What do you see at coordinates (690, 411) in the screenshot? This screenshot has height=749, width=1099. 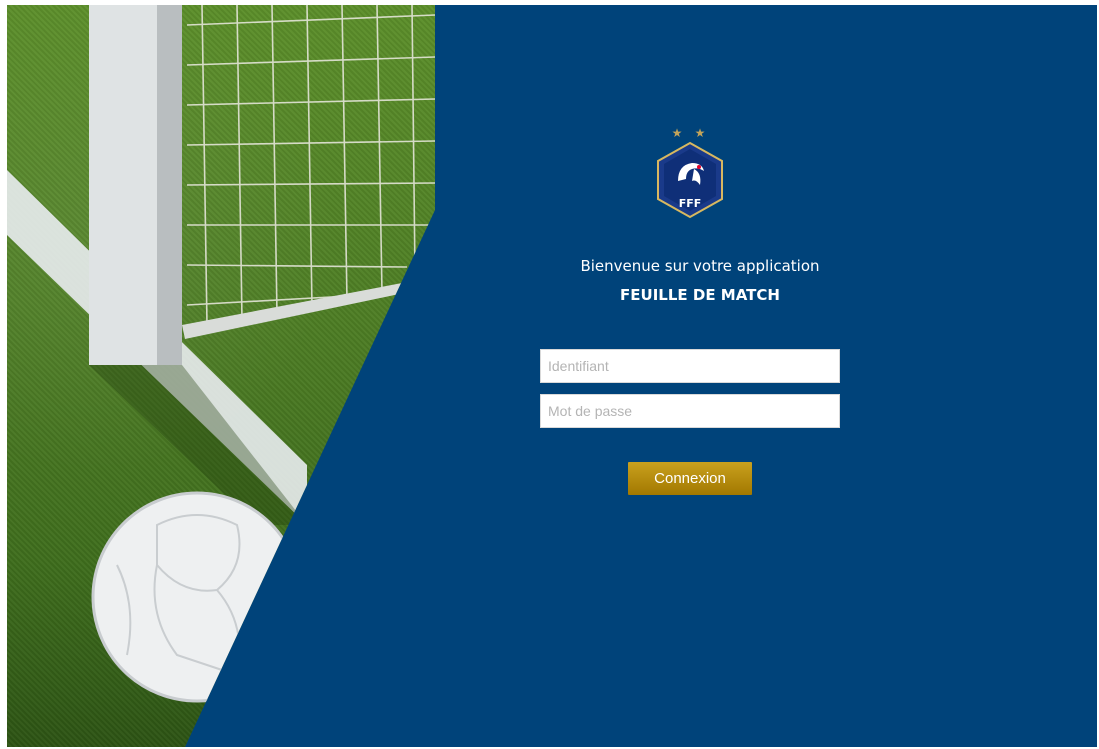 I see `password-input` at bounding box center [690, 411].